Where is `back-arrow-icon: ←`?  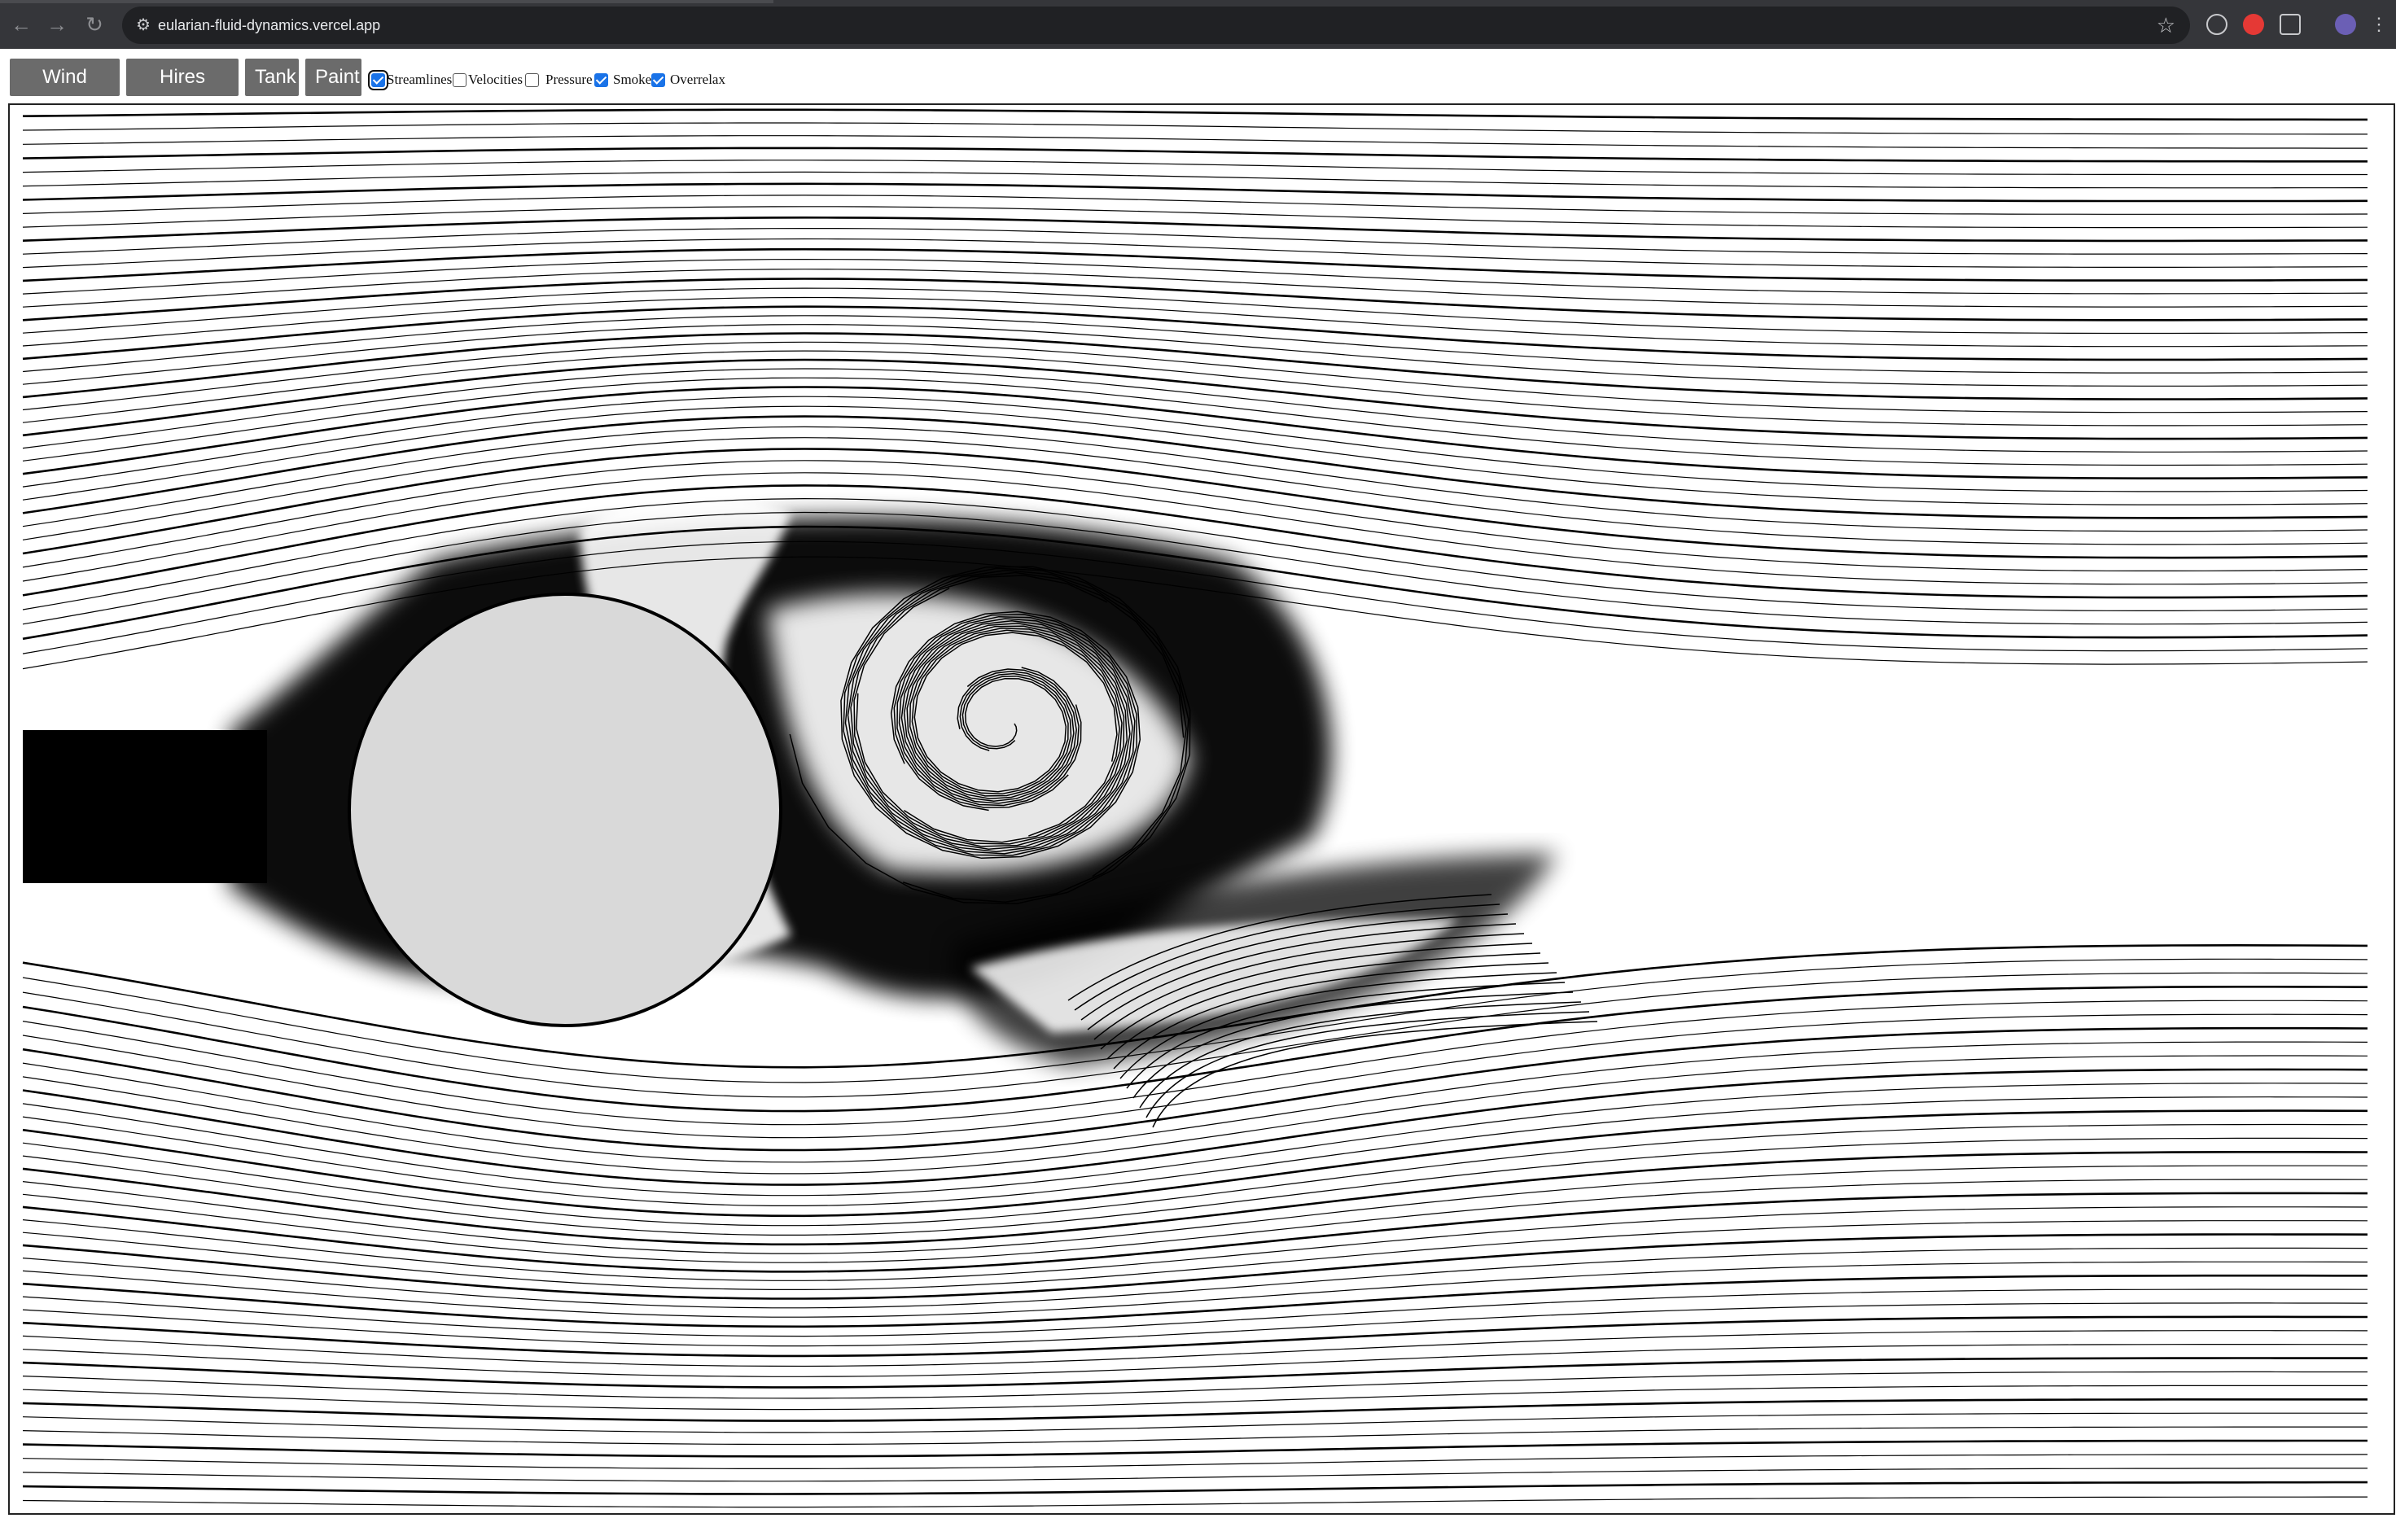 back-arrow-icon: ← is located at coordinates (21, 24).